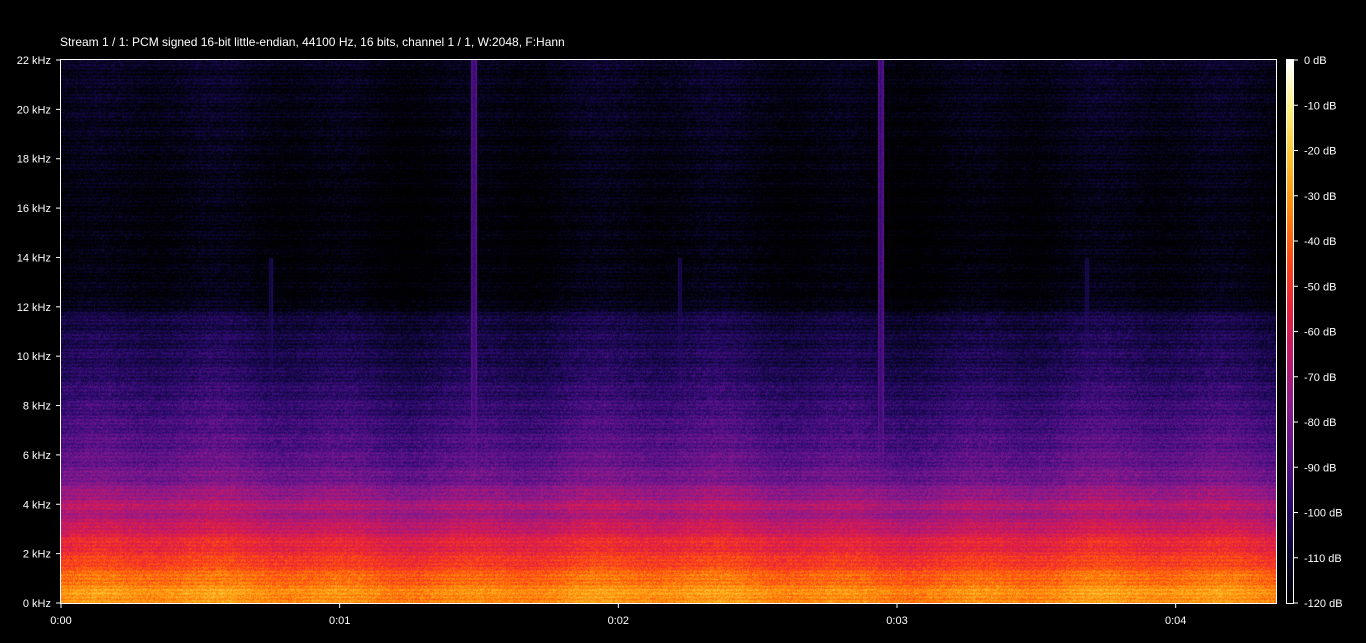 Image resolution: width=1366 pixels, height=643 pixels. Describe the element at coordinates (34, 258) in the screenshot. I see `y-tick-label: 14 kHz` at that location.